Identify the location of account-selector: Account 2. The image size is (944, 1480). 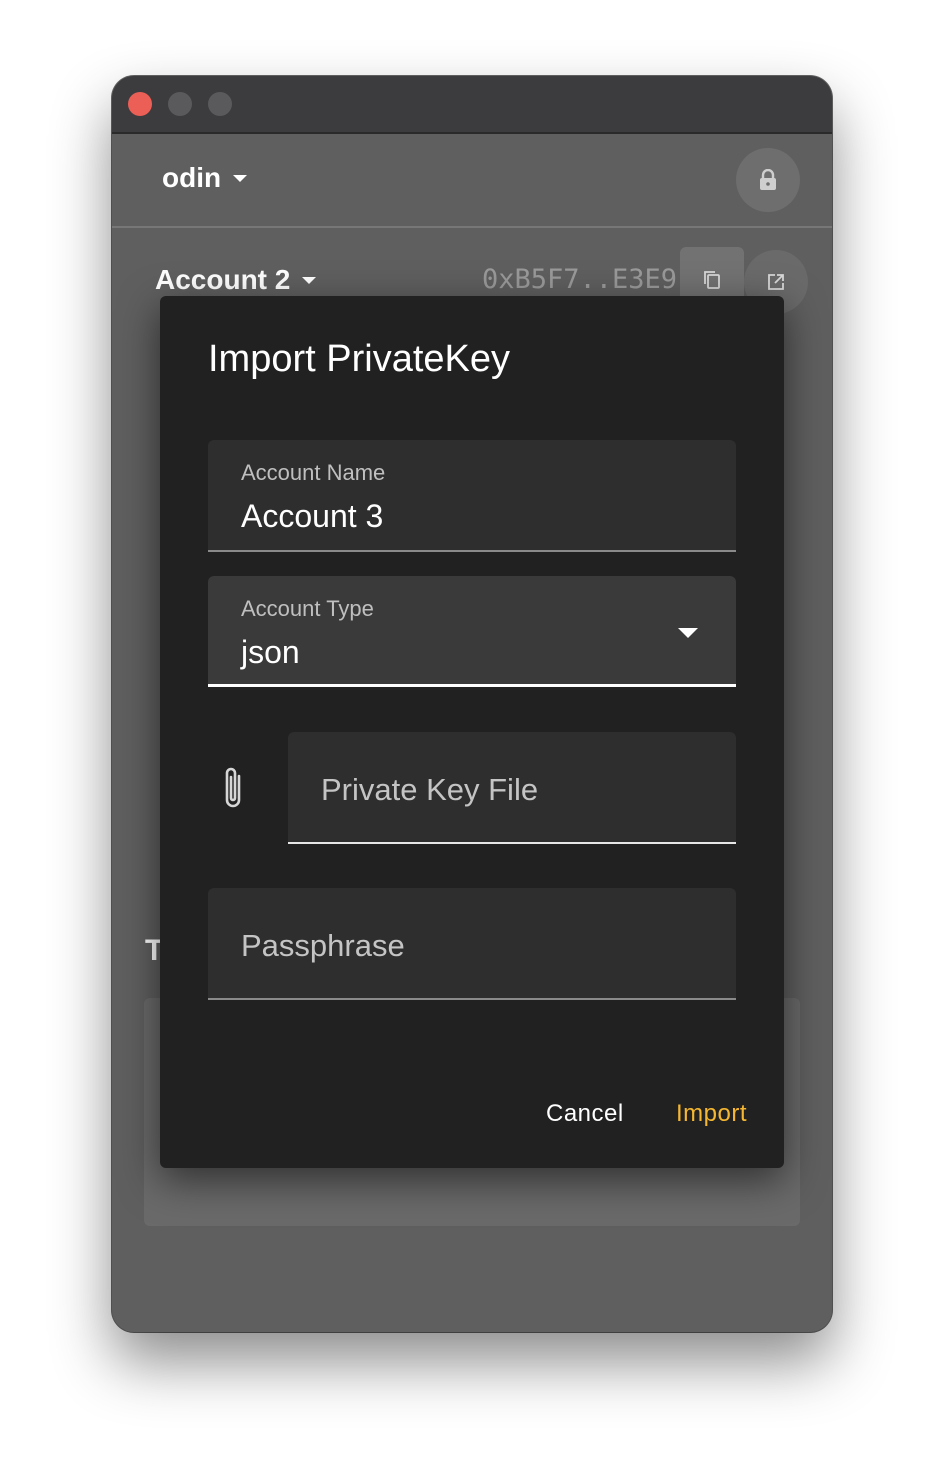
(236, 280).